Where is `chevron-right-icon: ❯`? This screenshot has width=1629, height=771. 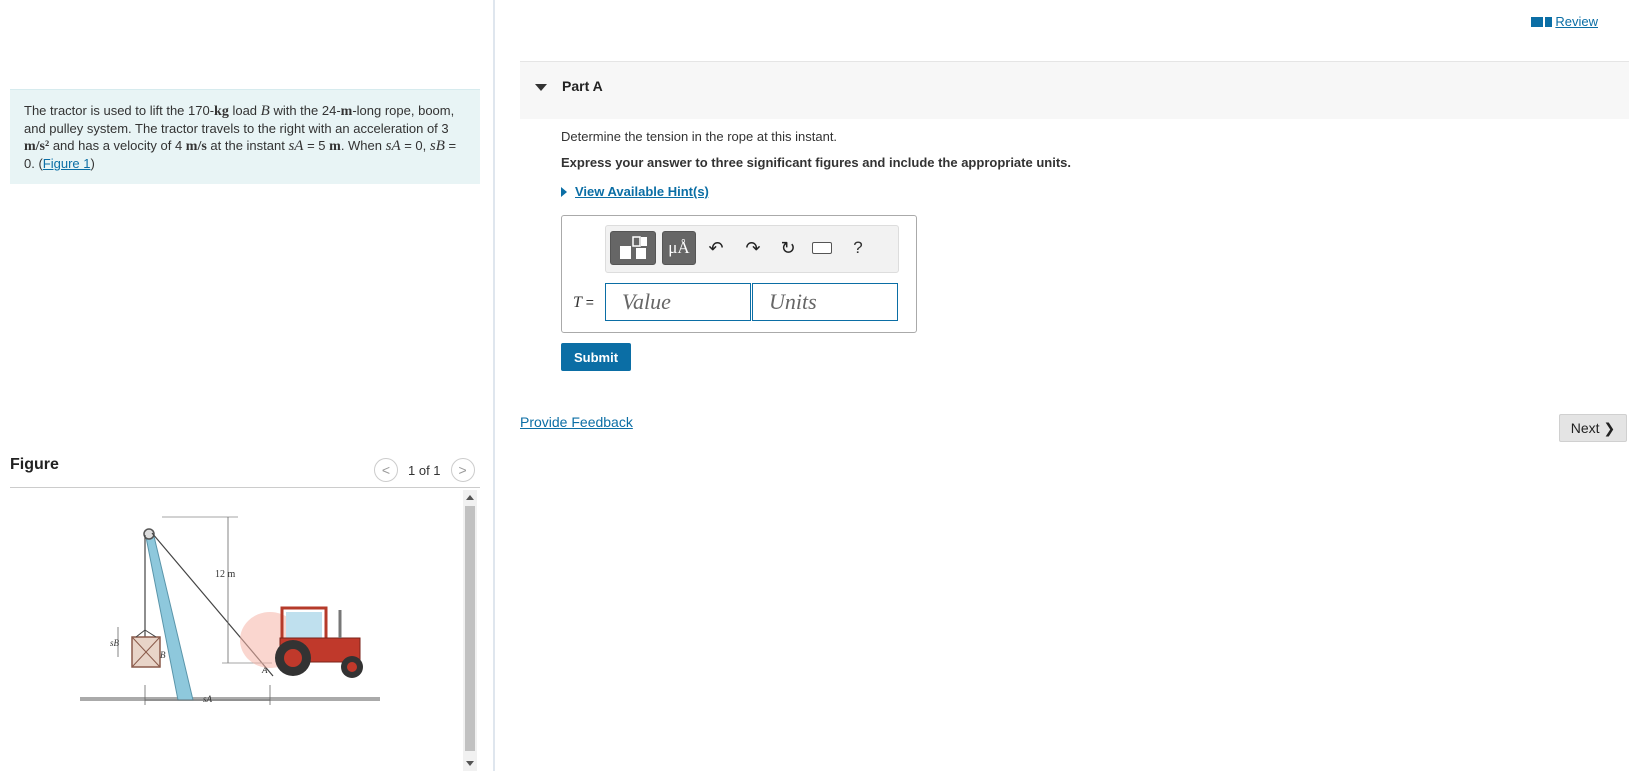 chevron-right-icon: ❯ is located at coordinates (1609, 427).